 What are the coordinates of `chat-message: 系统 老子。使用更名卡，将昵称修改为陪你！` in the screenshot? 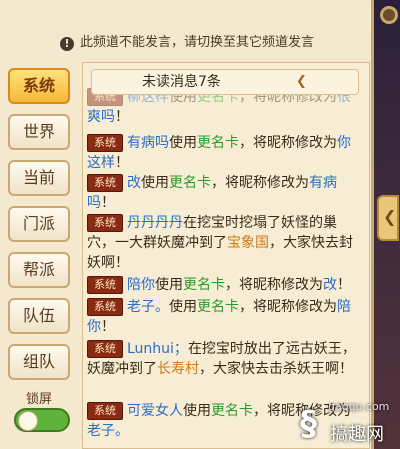 It's located at (219, 316).